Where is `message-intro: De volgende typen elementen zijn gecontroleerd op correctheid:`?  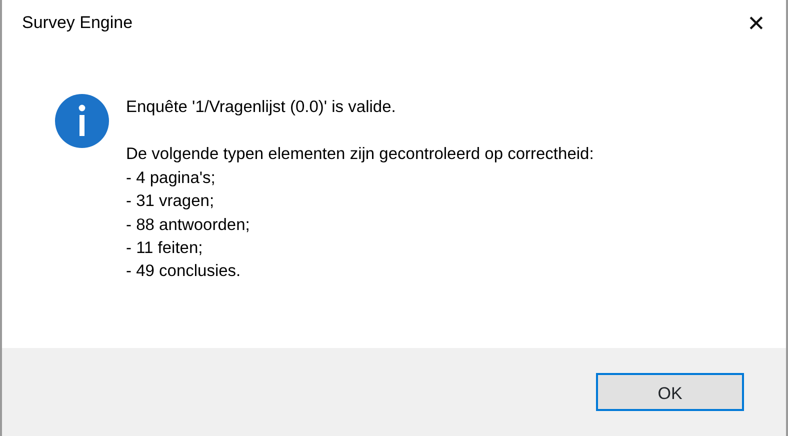
message-intro: De volgende typen elementen zijn gecontroleerd op correctheid: is located at coordinates (360, 155).